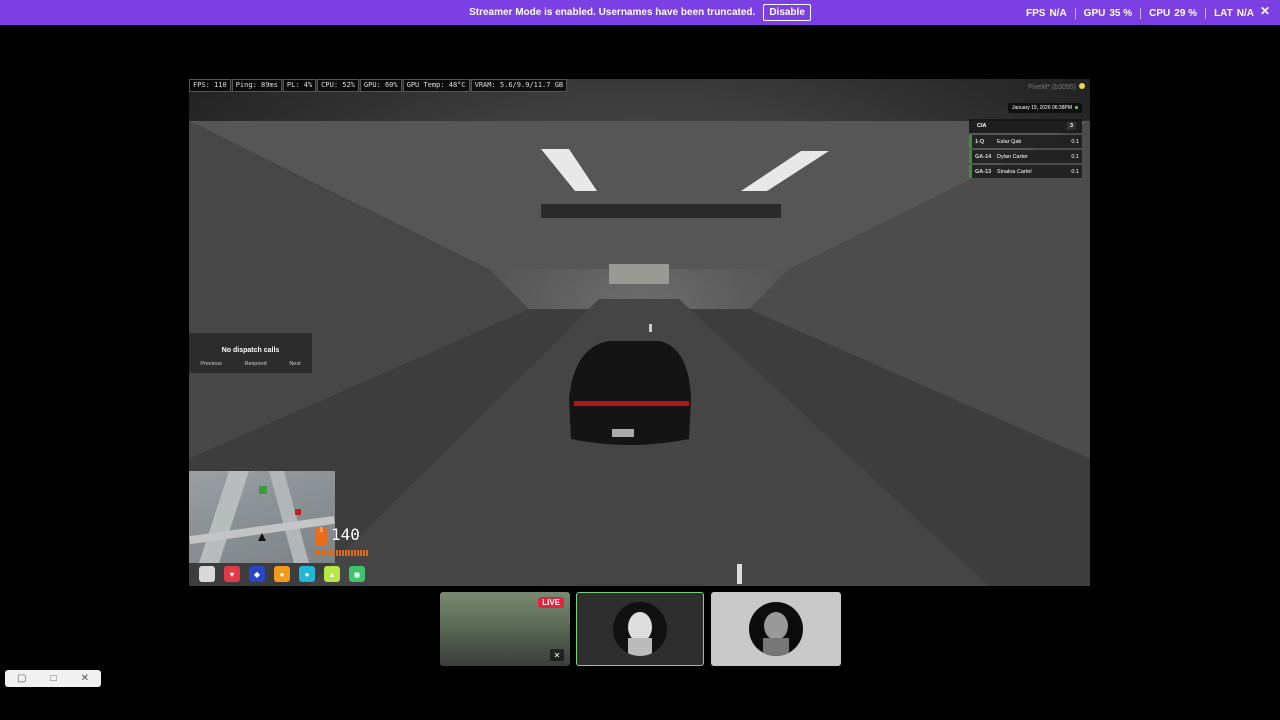  I want to click on stat-cpu: CPU 29 %, so click(1172, 13).